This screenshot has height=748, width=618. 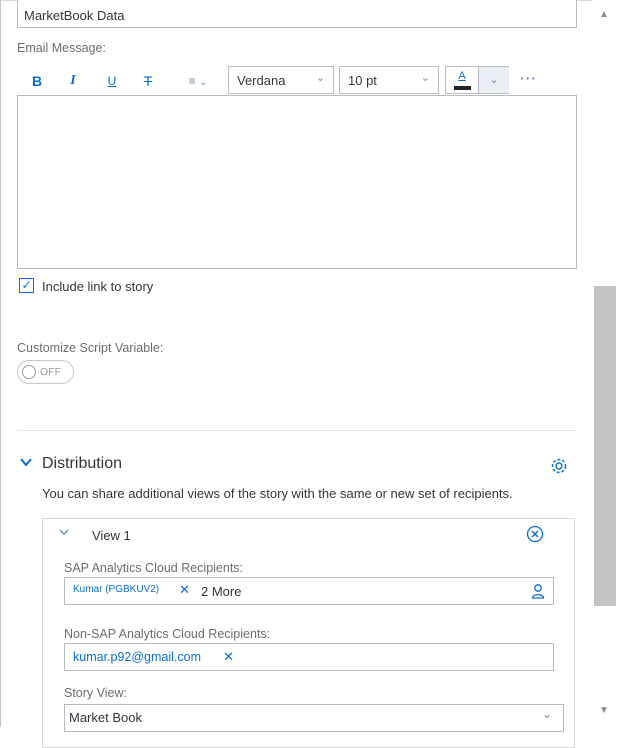 I want to click on check-icon: ✓, so click(x=26, y=285).